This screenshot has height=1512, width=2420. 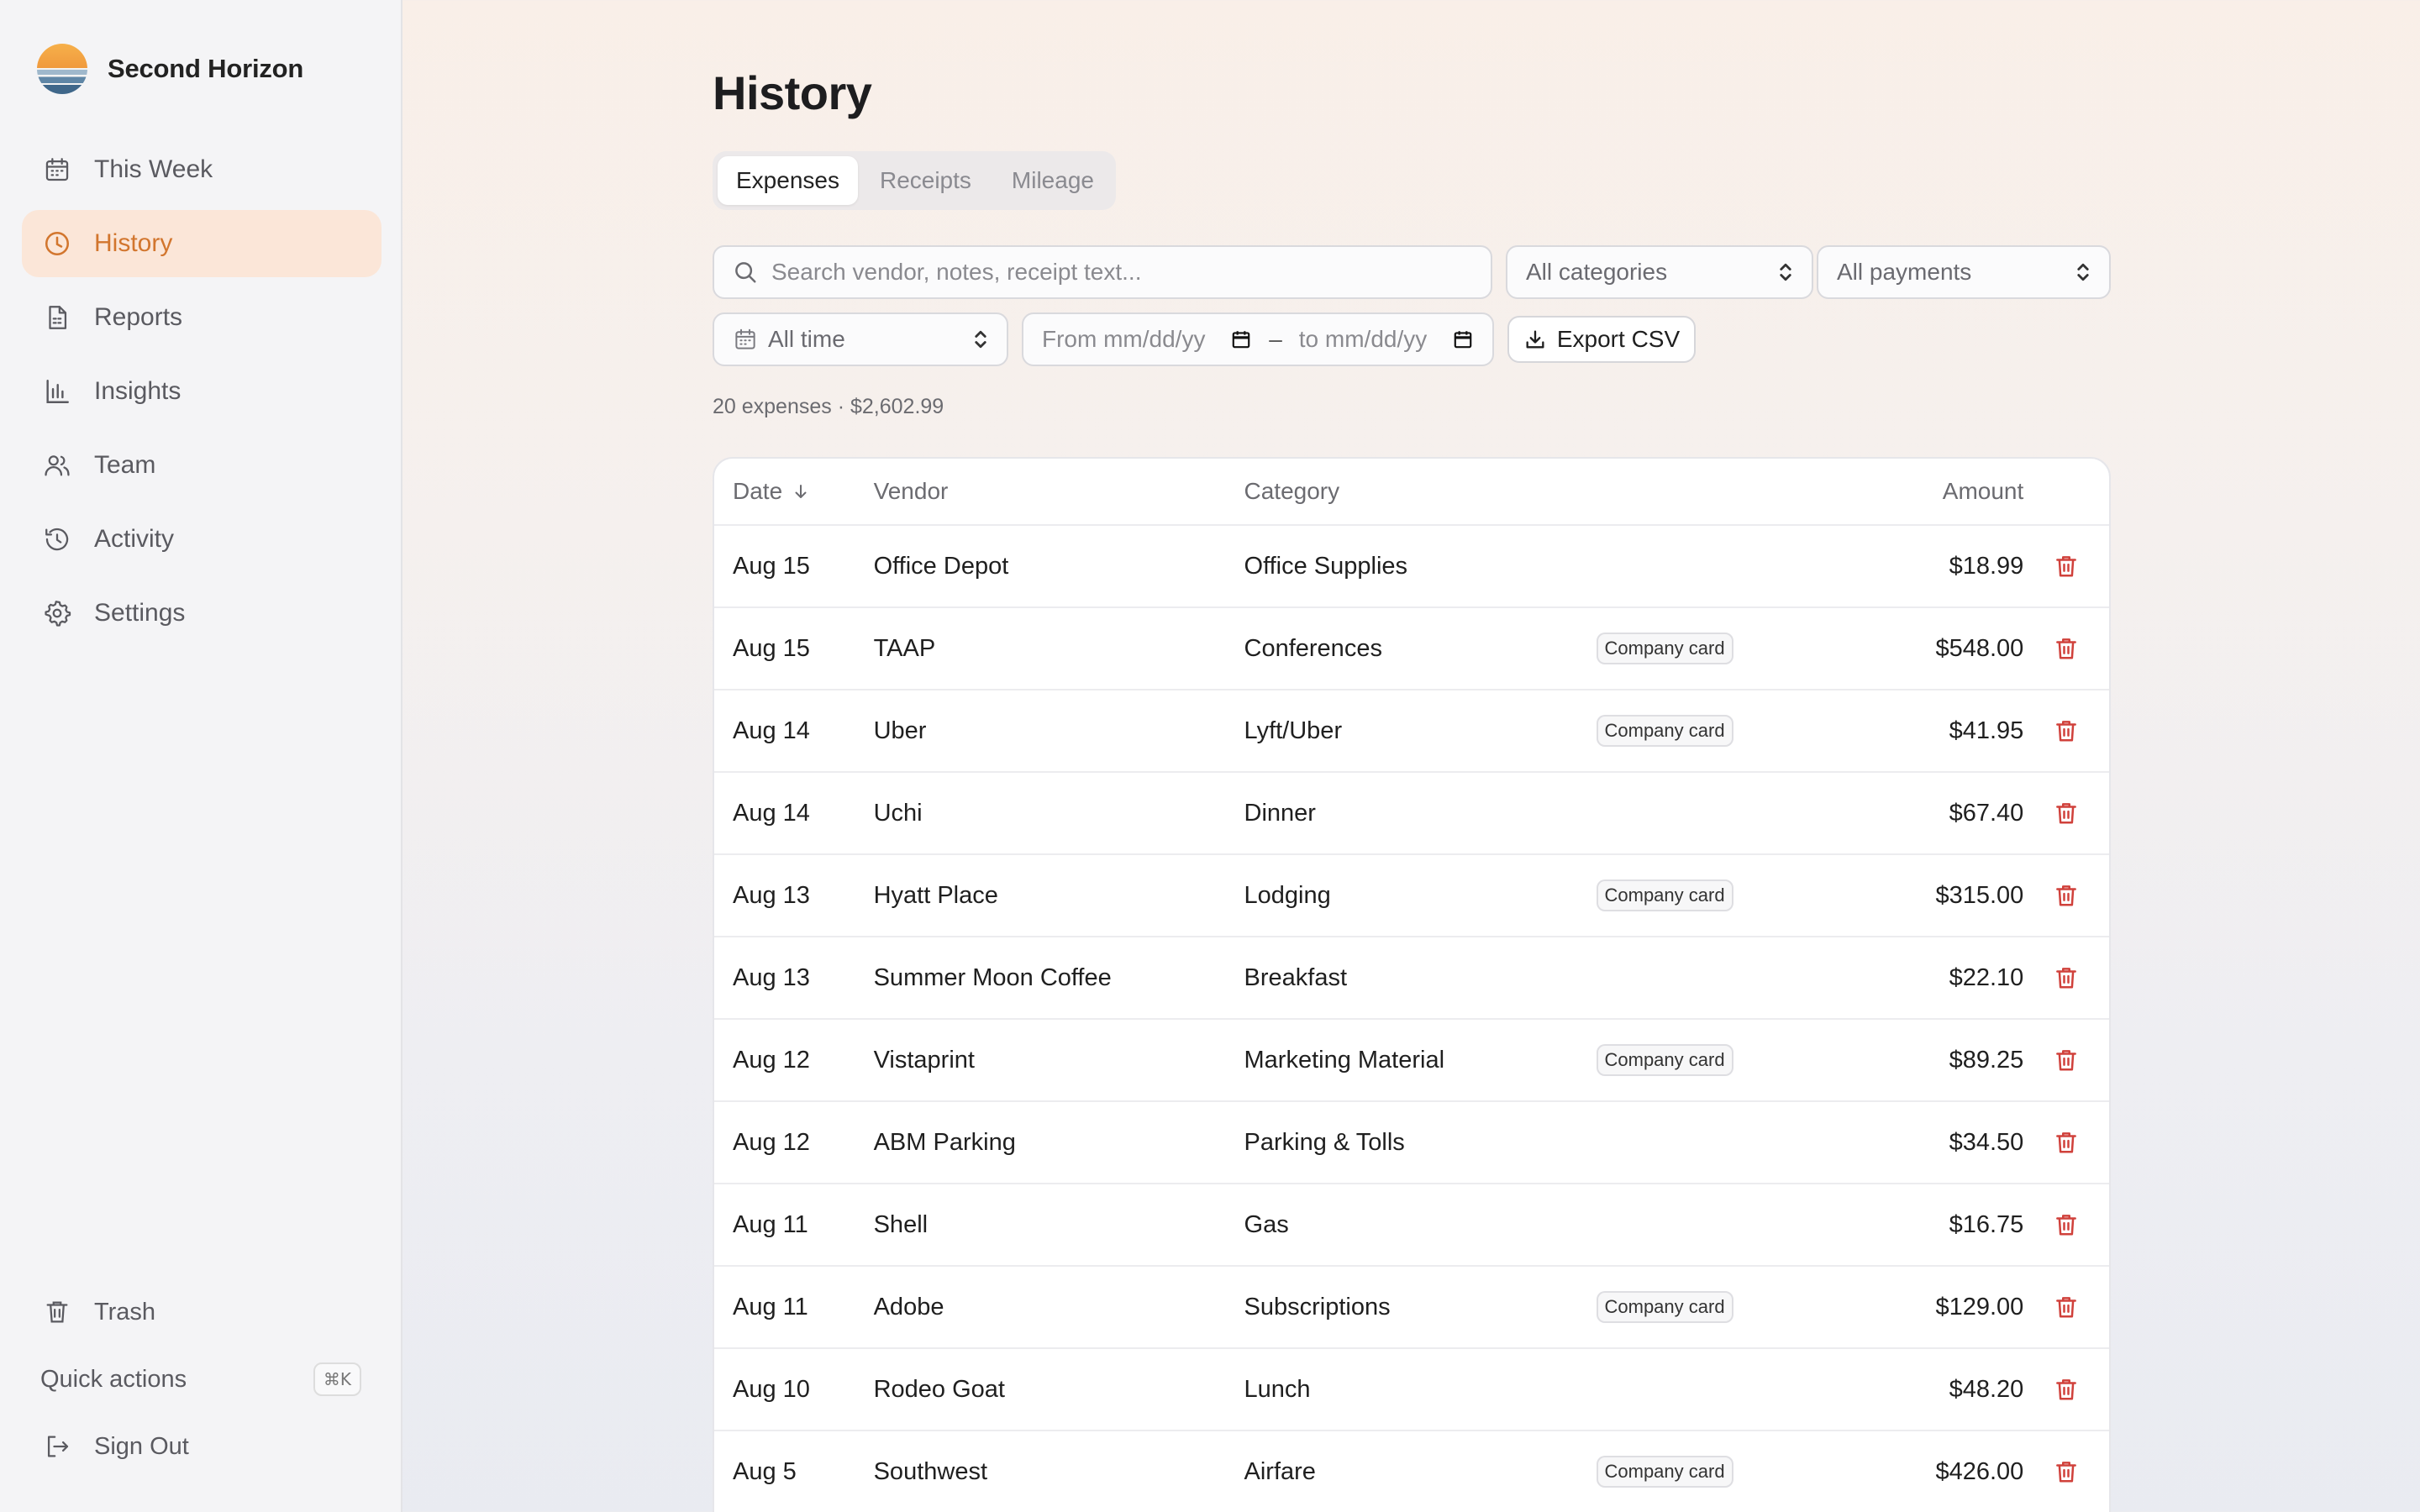 What do you see at coordinates (1986, 1060) in the screenshot?
I see `row-amount: $89.25` at bounding box center [1986, 1060].